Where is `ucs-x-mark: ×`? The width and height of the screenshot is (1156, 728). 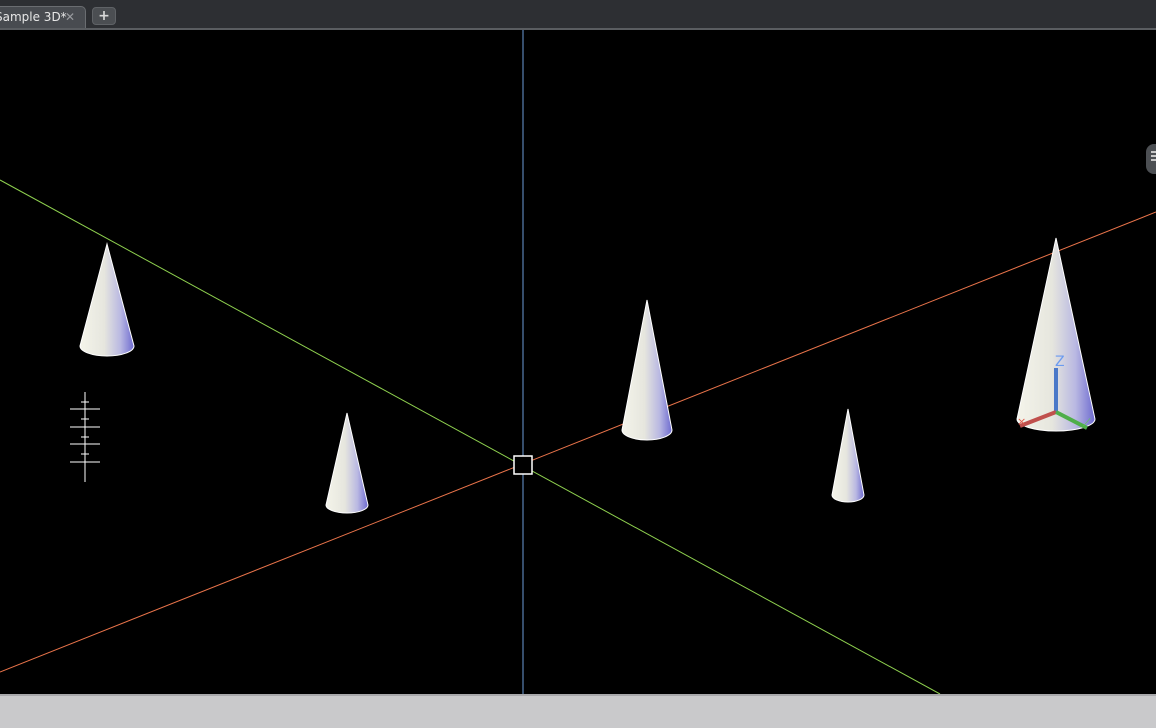 ucs-x-mark: × is located at coordinates (1021, 421).